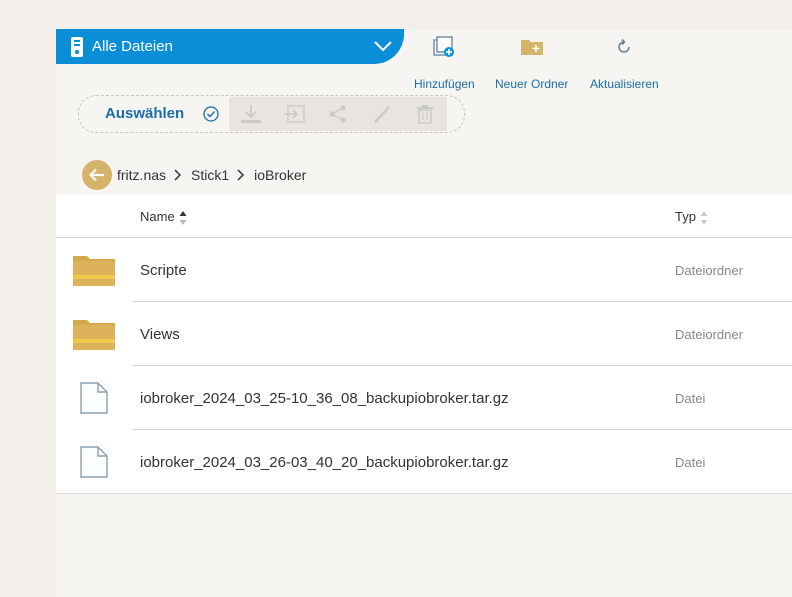  What do you see at coordinates (425, 114) in the screenshot?
I see `trash-icon` at bounding box center [425, 114].